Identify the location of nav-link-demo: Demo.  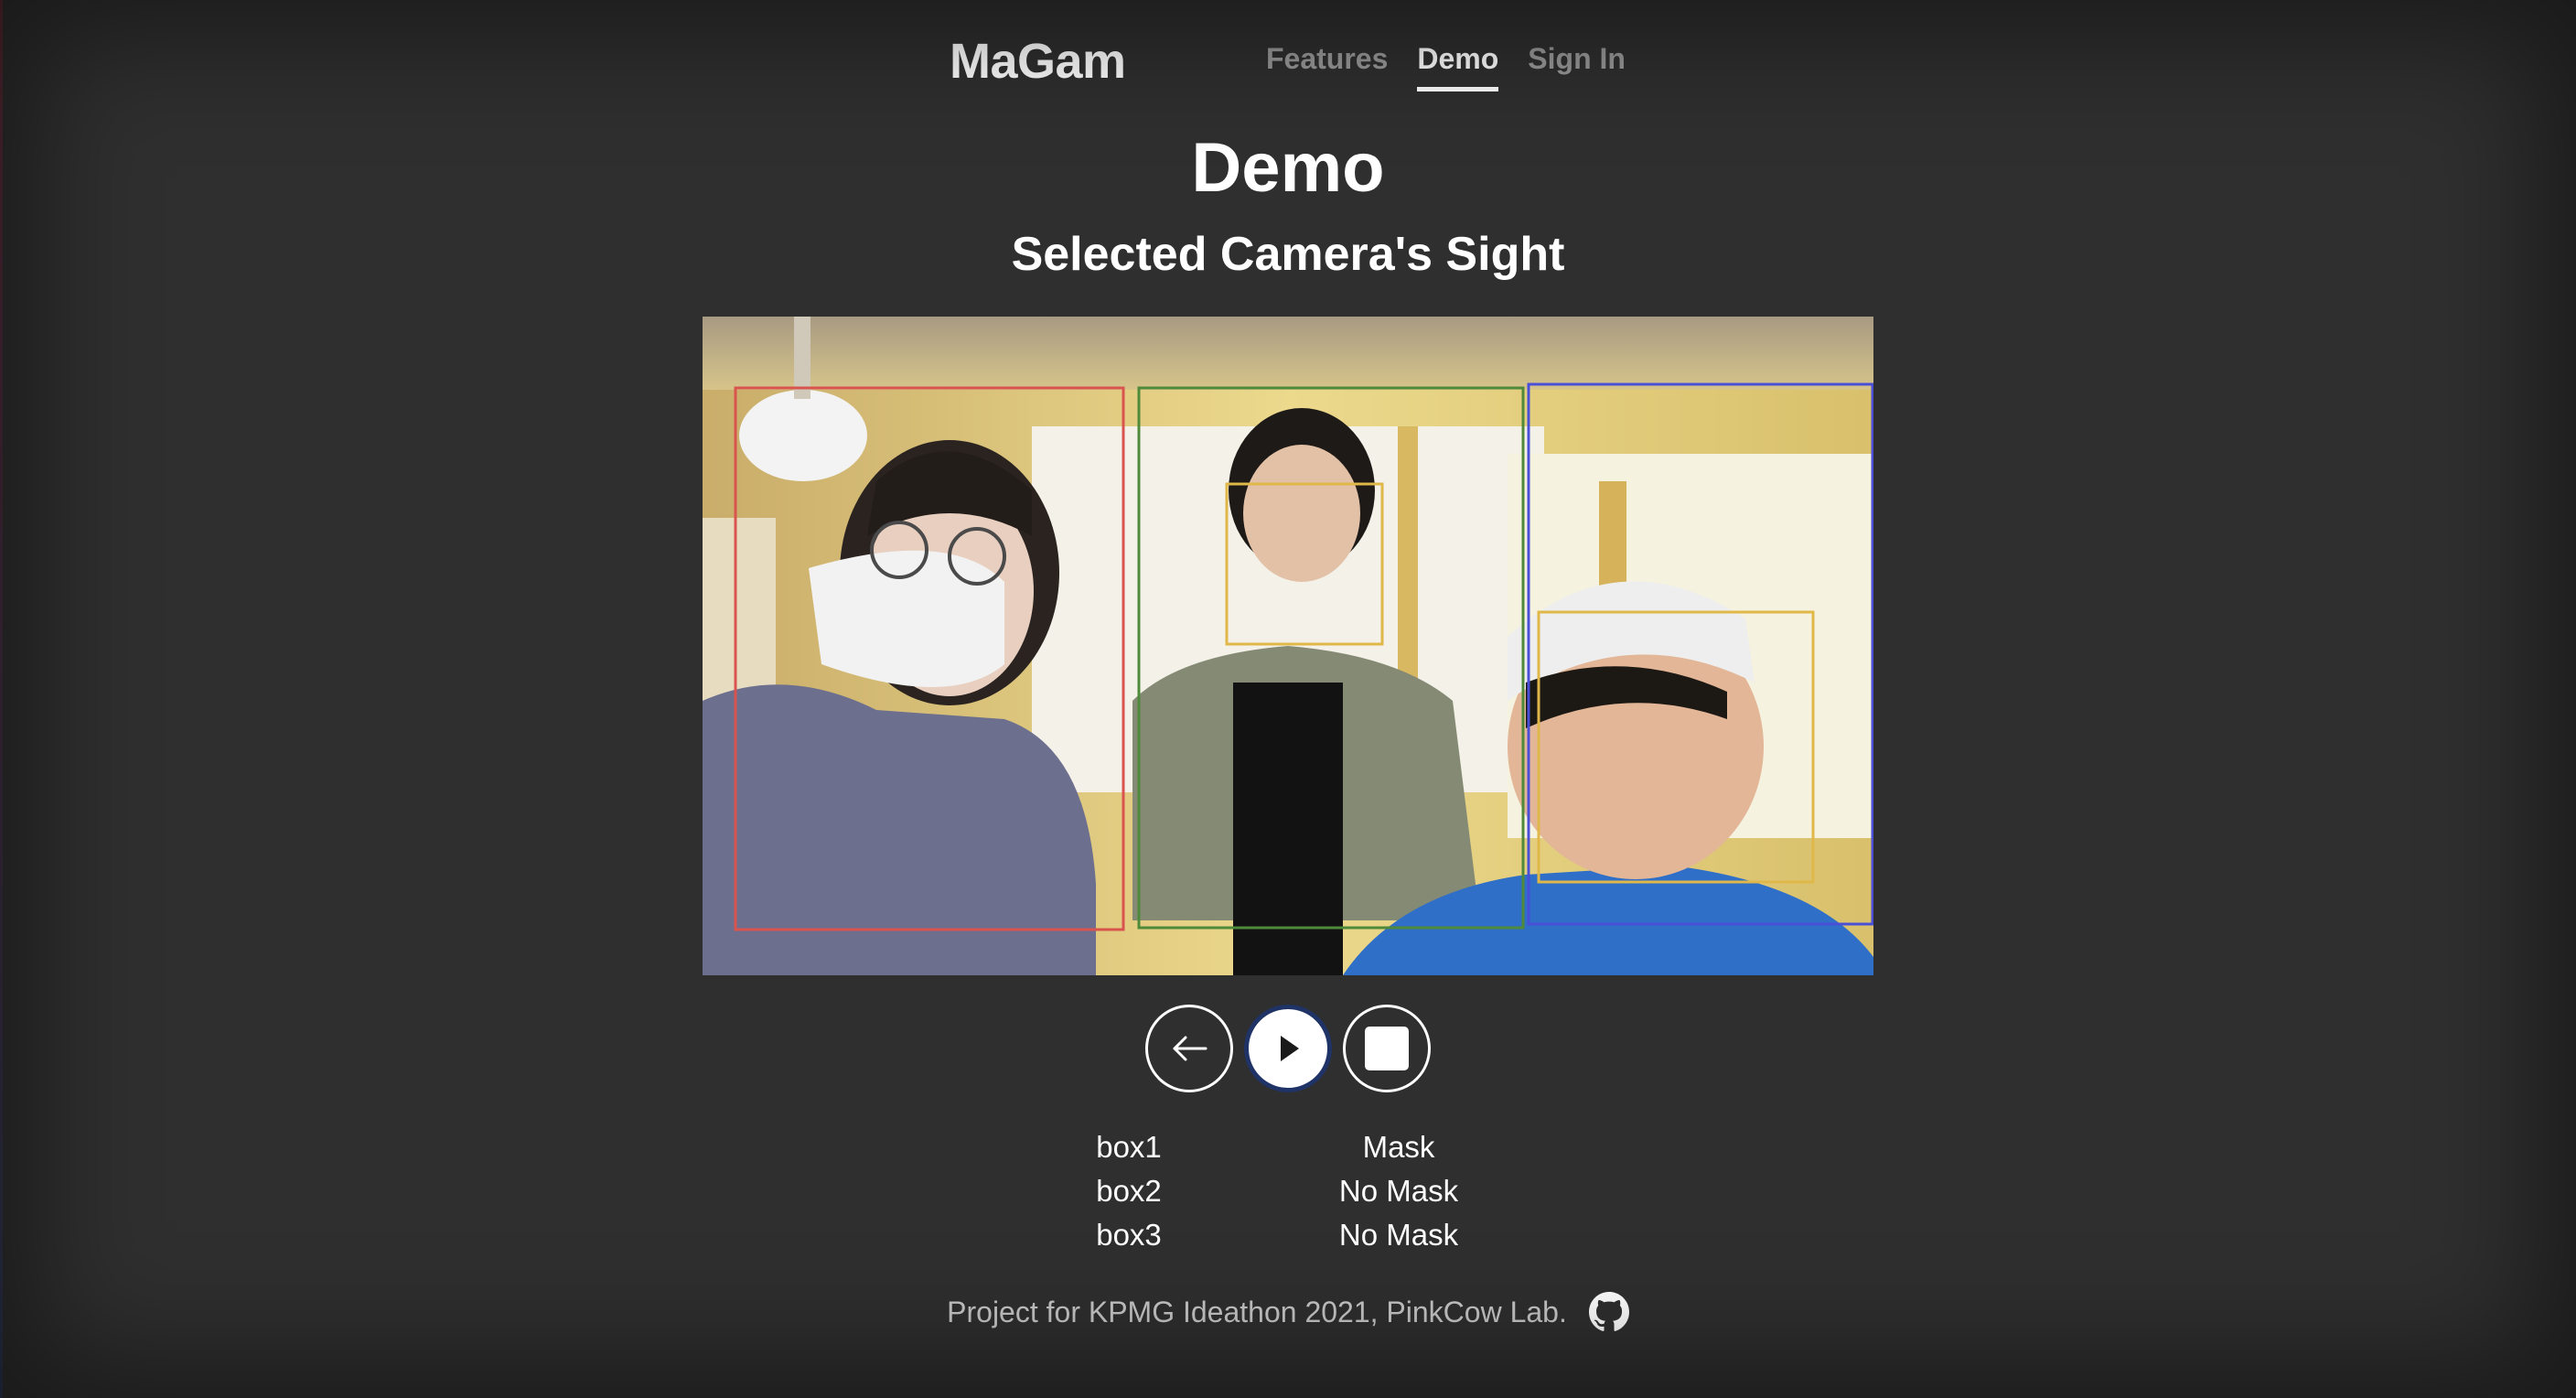
(1458, 66).